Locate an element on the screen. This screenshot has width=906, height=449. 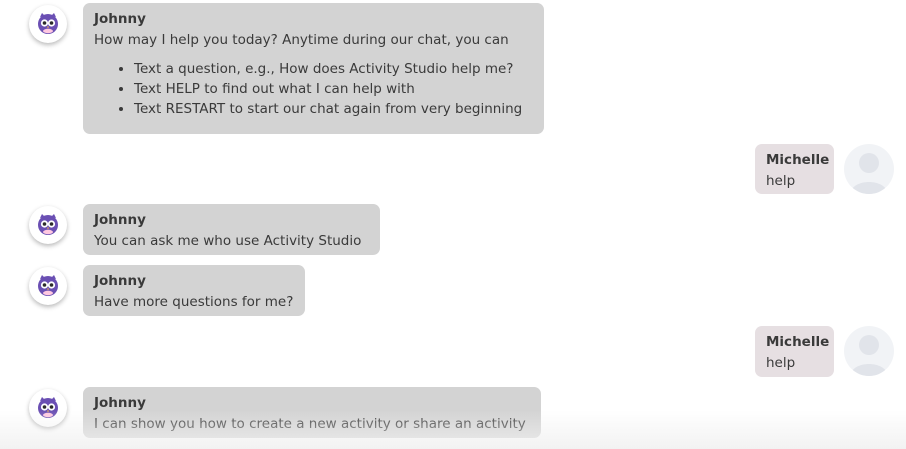
message-bubble: Johnny Have more questions for me? is located at coordinates (194, 290).